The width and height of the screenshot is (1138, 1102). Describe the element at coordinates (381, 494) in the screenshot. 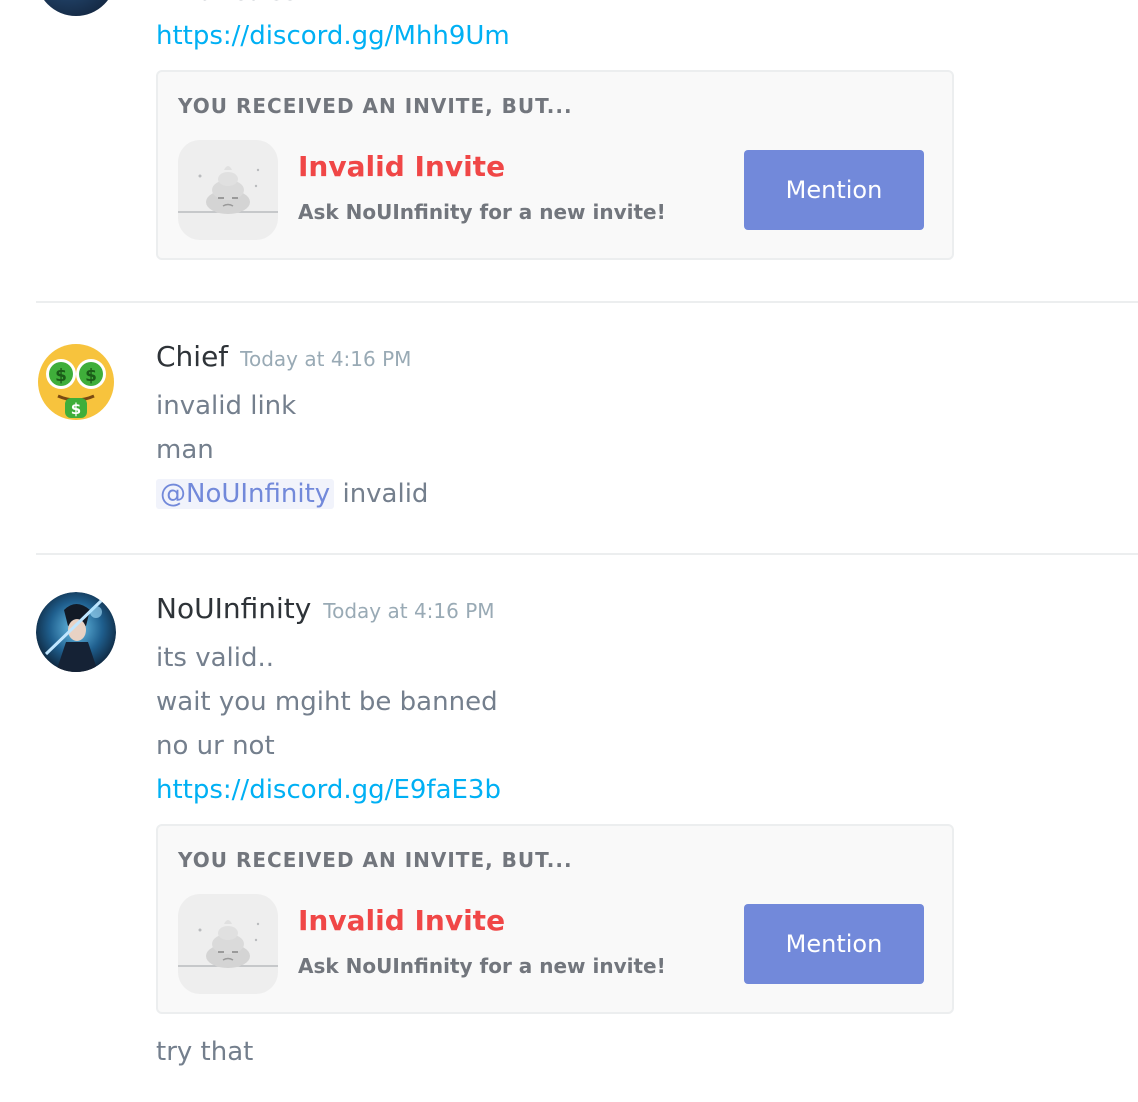

I see `message-text-tail: invalid` at that location.